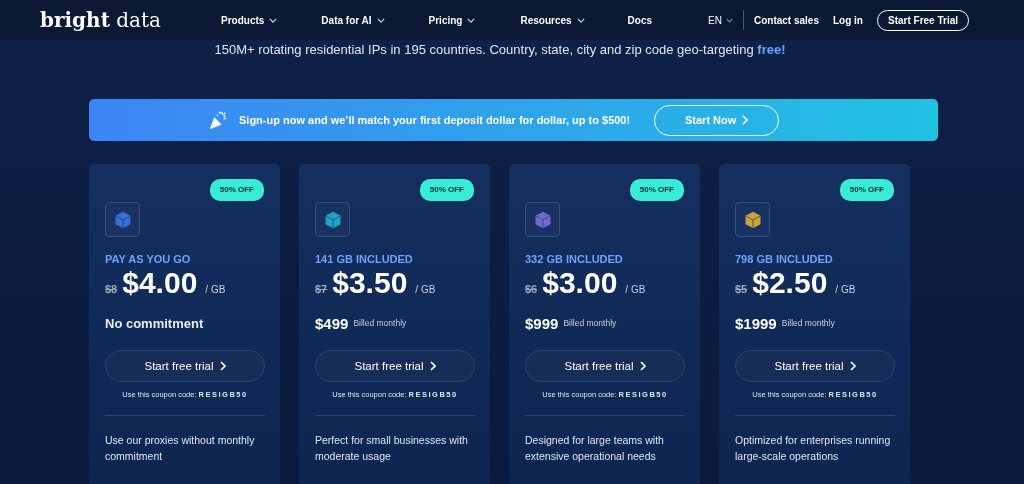 The height and width of the screenshot is (484, 1024). What do you see at coordinates (435, 120) in the screenshot?
I see `promo-text: Sign-up now and we’ll match your first deposit dollar for dollar, up to $500!` at bounding box center [435, 120].